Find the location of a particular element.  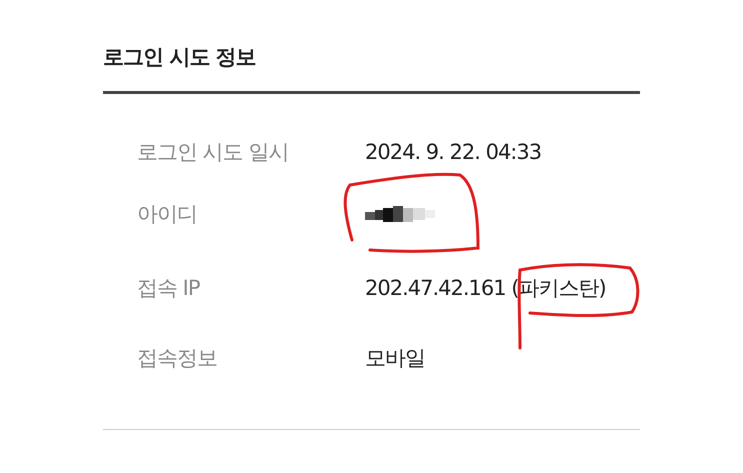

field-label: 접속정보 is located at coordinates (177, 358).